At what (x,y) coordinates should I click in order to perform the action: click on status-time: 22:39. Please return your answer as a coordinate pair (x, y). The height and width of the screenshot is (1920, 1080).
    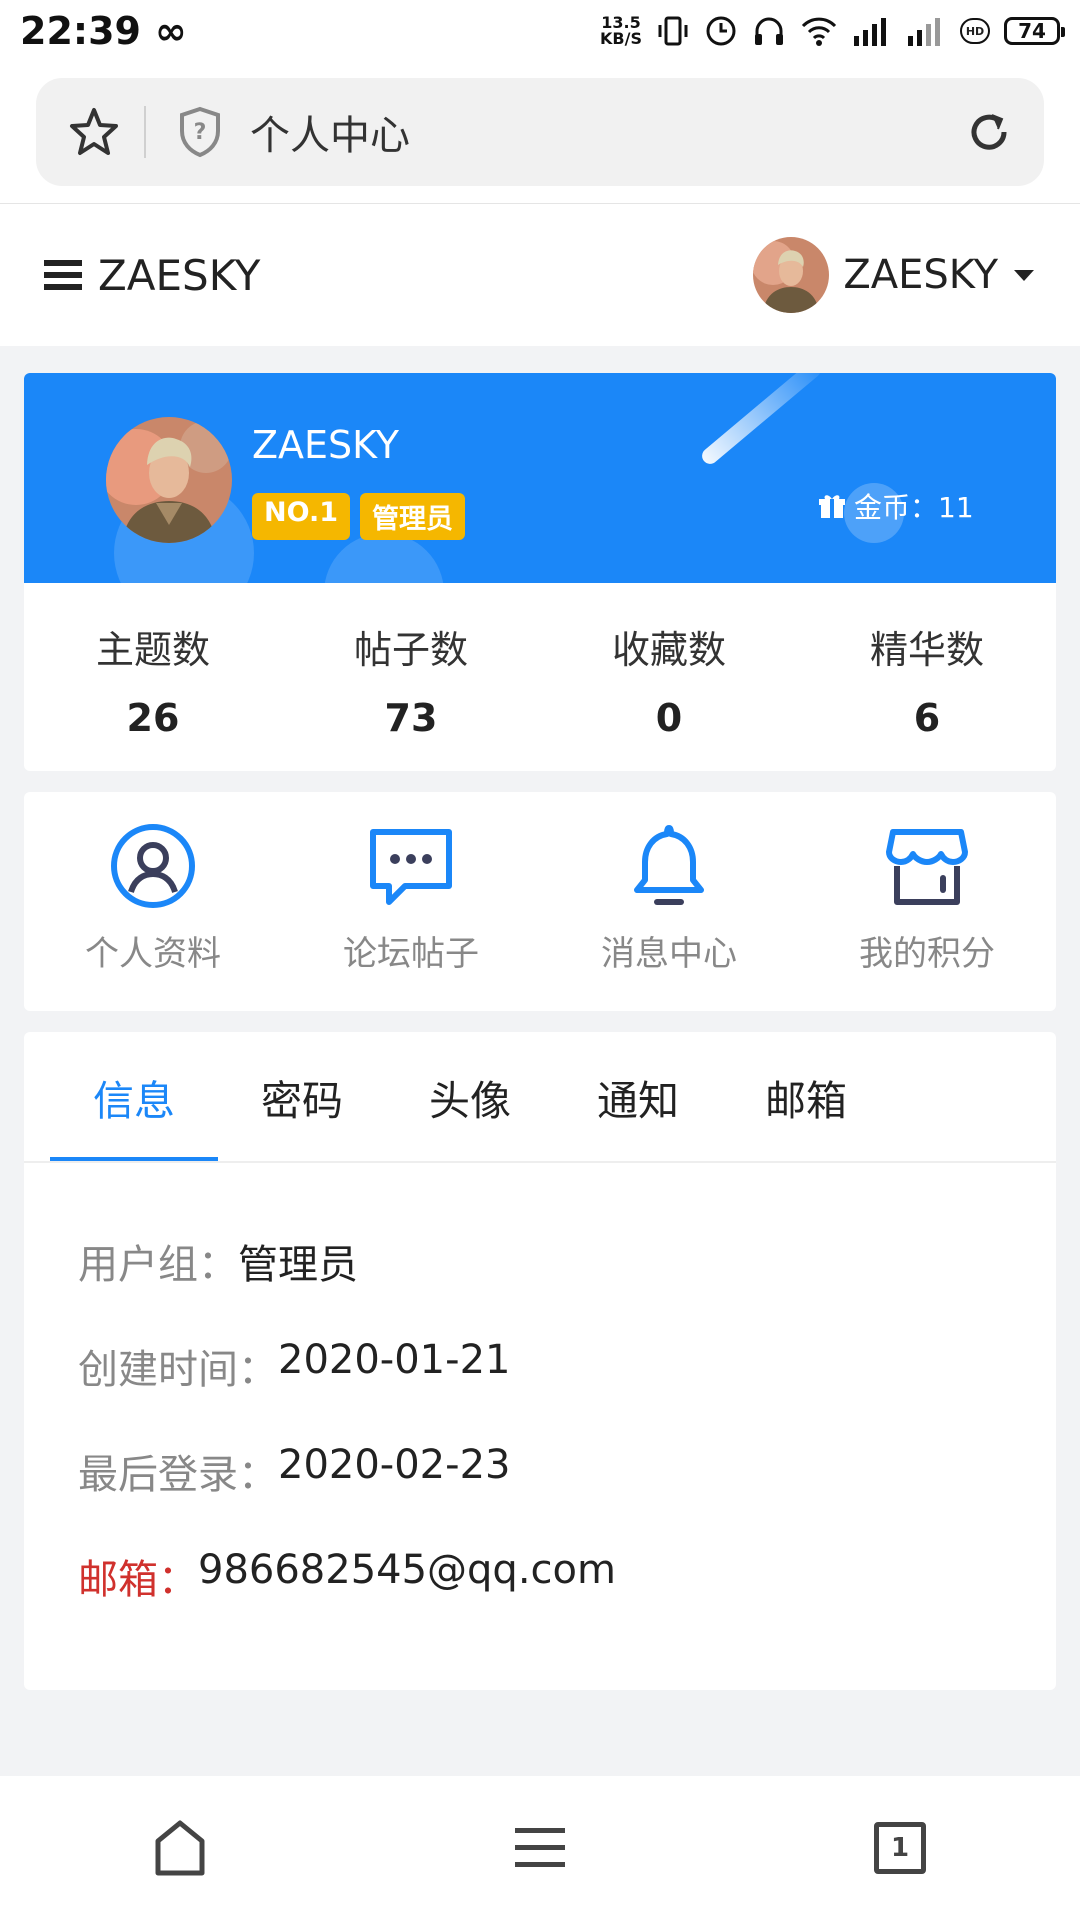
    Looking at the image, I should click on (80, 31).